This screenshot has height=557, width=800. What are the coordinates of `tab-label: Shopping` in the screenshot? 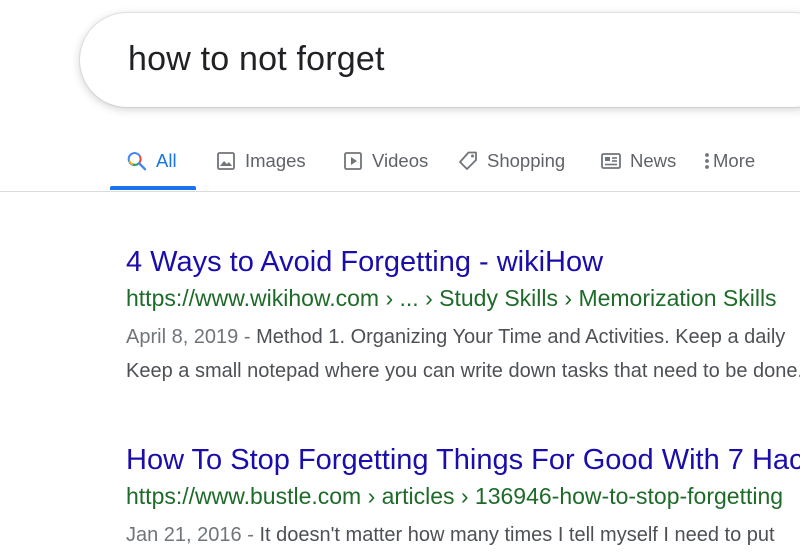 It's located at (526, 160).